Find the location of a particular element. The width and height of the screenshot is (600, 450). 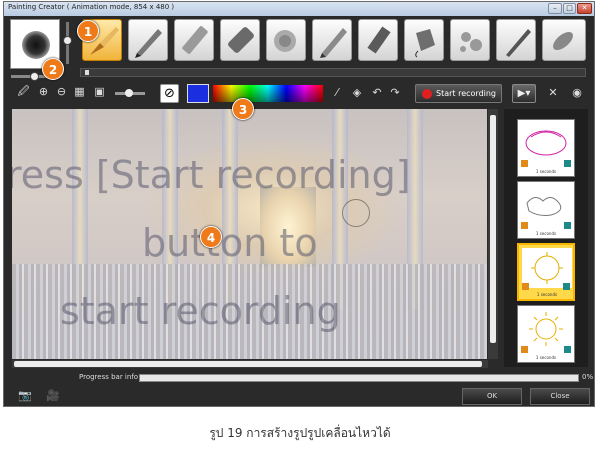

canvas-vertical-scrollbar is located at coordinates (493, 234).